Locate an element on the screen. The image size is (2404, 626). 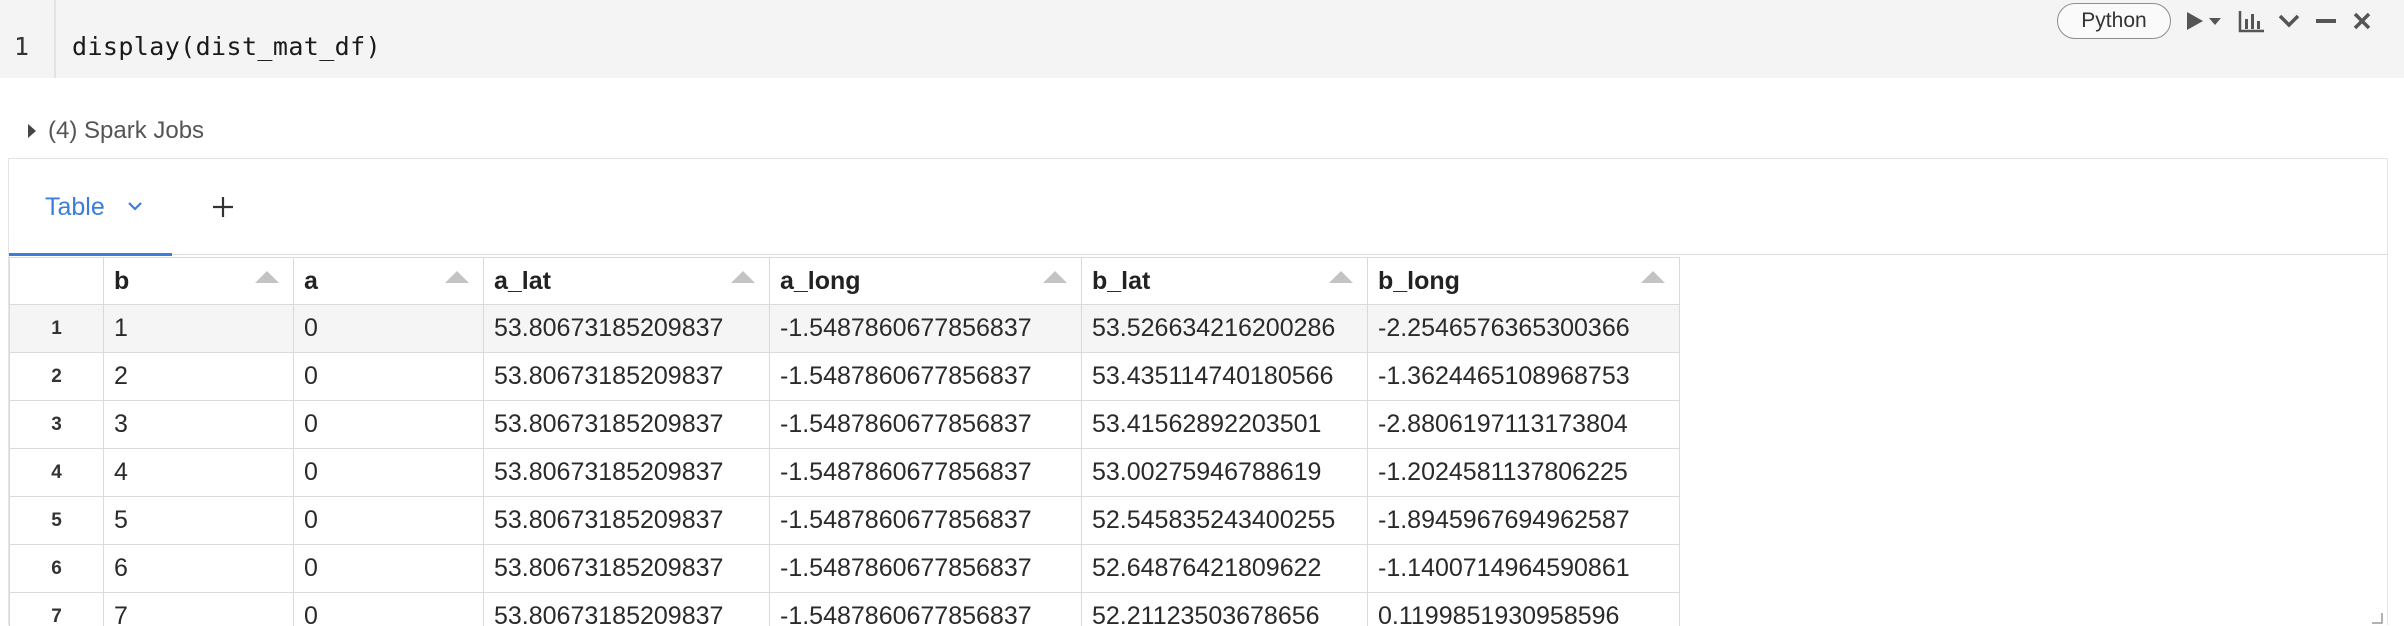
table-cell: -1.2024581137806225 is located at coordinates (1524, 473).